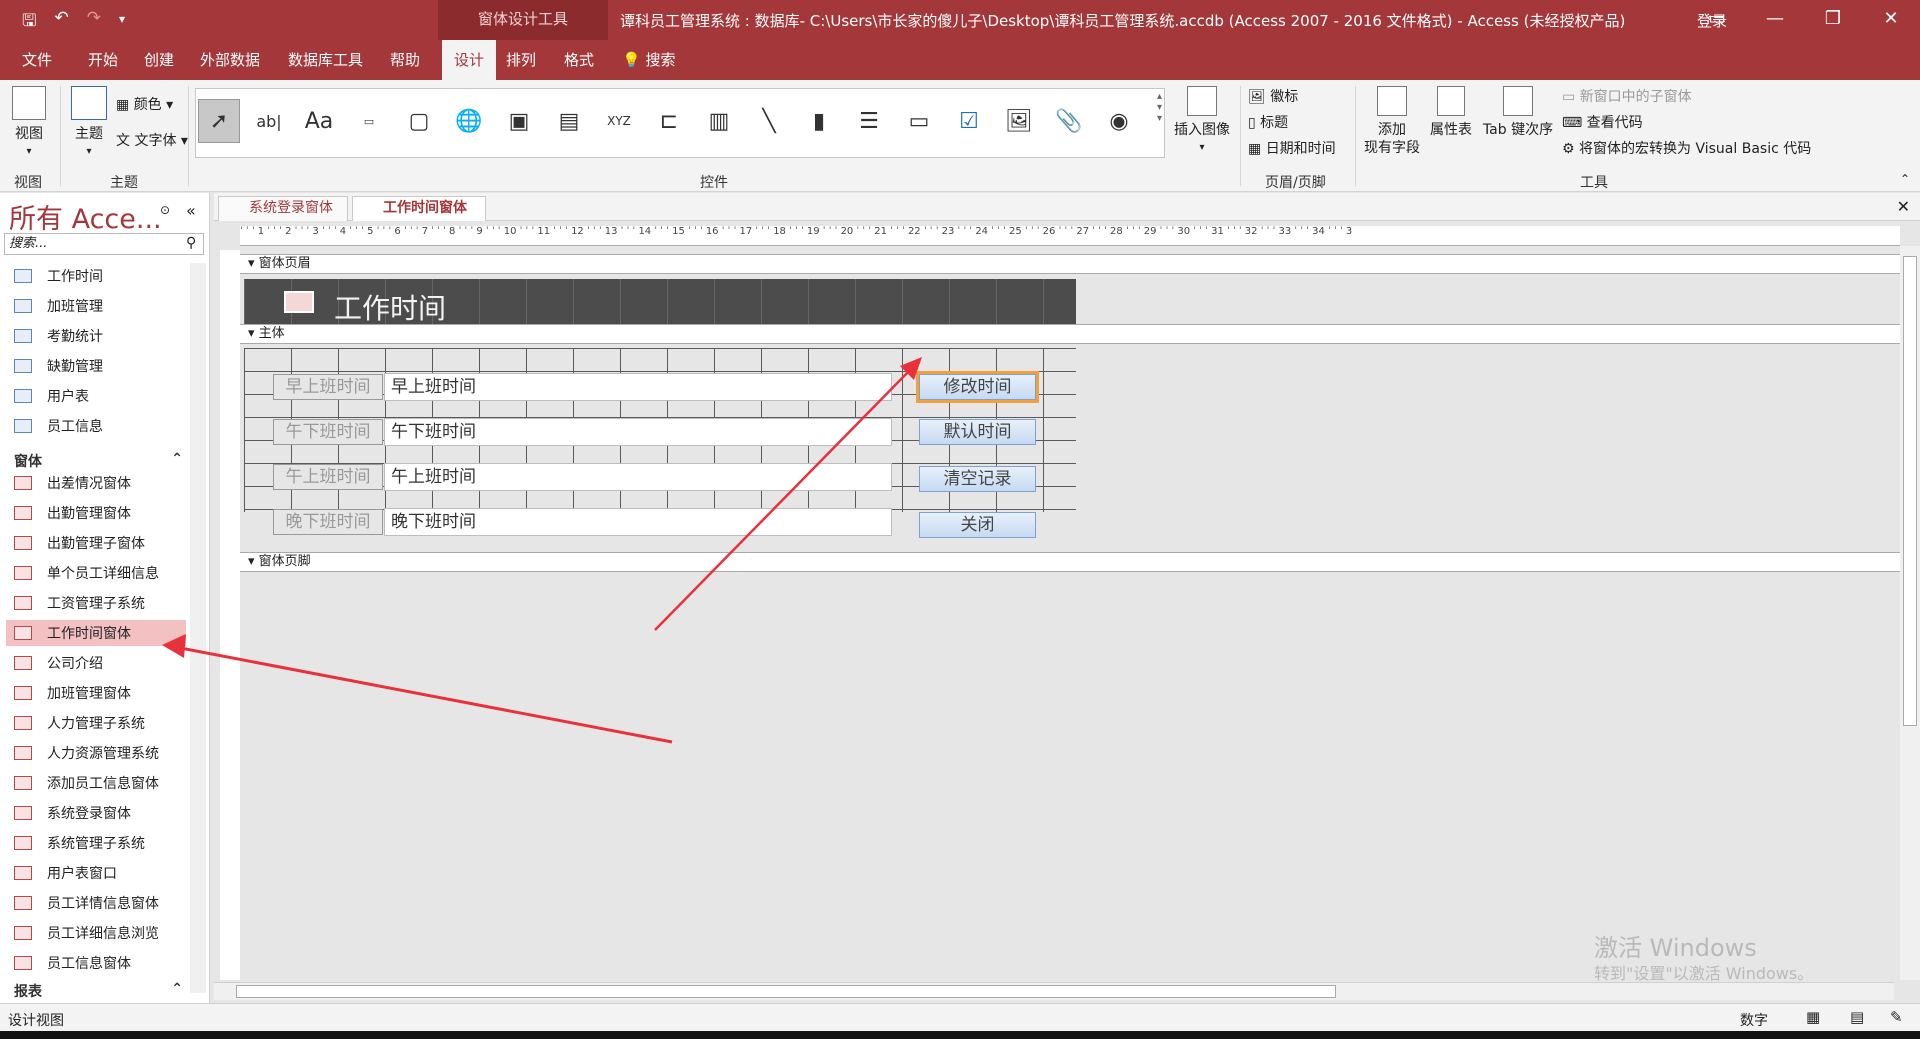 Image resolution: width=1920 pixels, height=1039 pixels. Describe the element at coordinates (101, 963) in the screenshot. I see `nav-form-item: 员工信息窗体` at that location.